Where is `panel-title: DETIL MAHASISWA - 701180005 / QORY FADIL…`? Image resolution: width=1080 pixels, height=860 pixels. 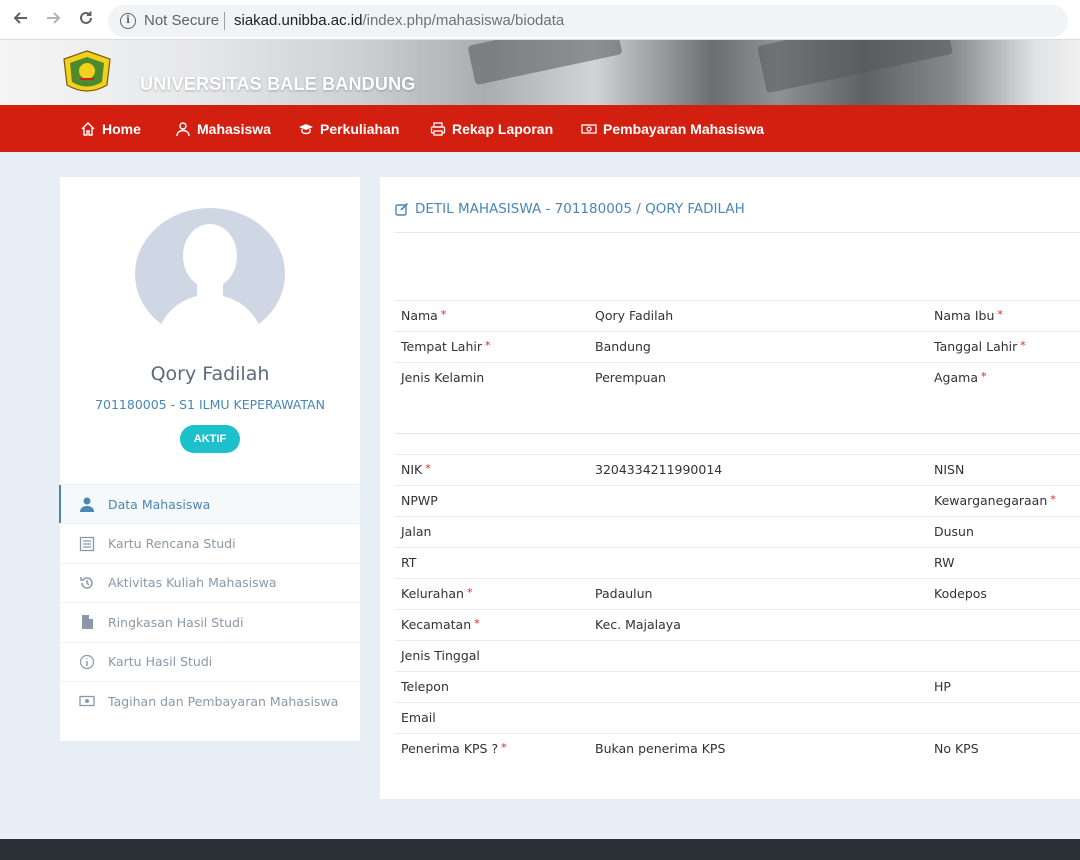 panel-title: DETIL MAHASISWA - 701180005 / QORY FADIL… is located at coordinates (570, 209).